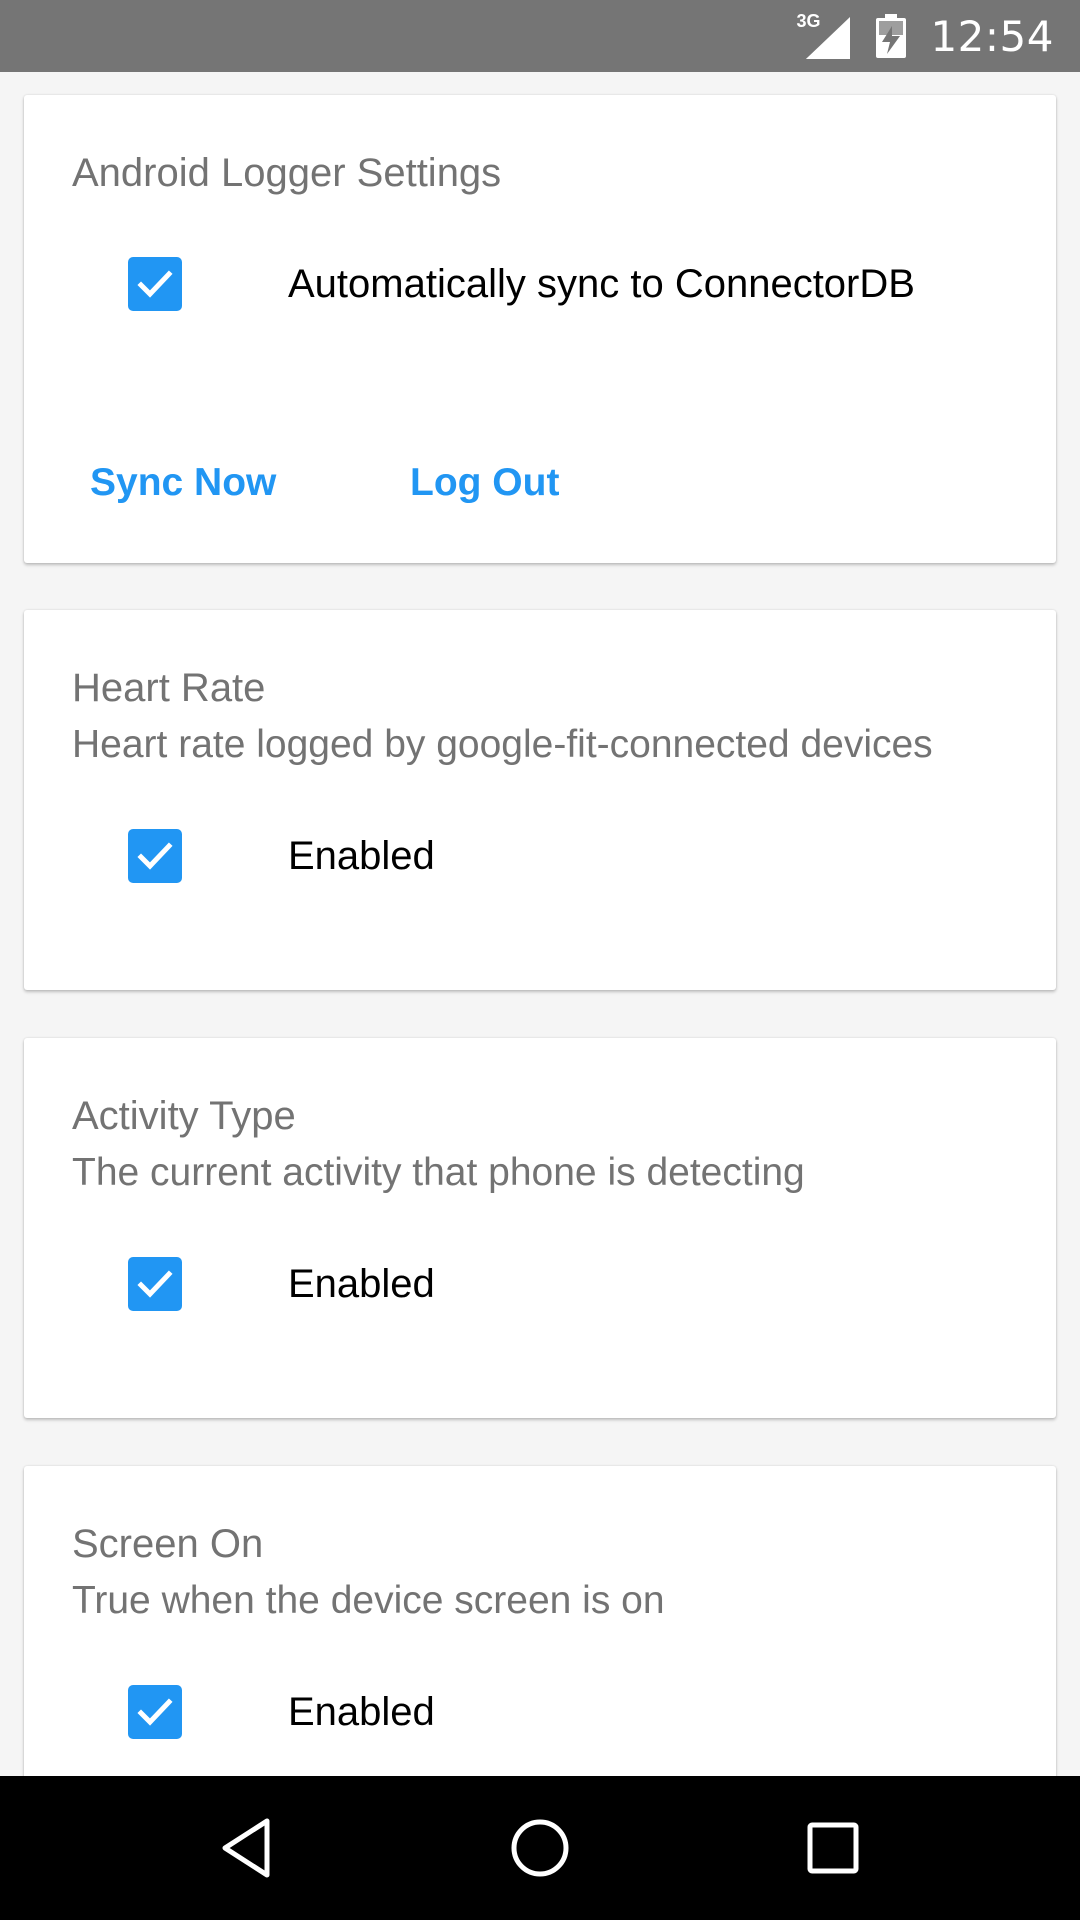 The width and height of the screenshot is (1080, 1920). I want to click on signal-icon: 3G, so click(824, 35).